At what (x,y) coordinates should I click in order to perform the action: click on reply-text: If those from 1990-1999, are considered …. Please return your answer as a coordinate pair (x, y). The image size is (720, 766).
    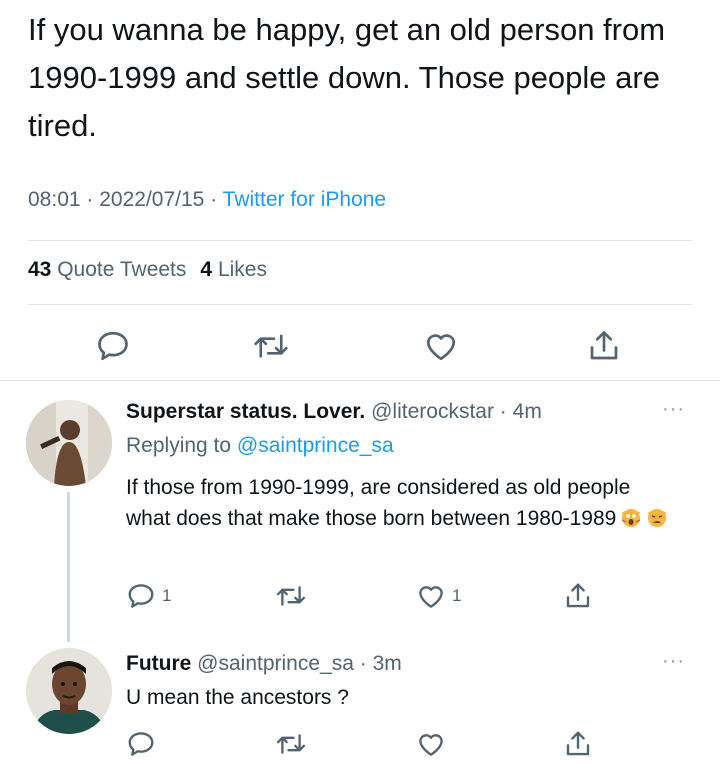
    Looking at the image, I should click on (398, 503).